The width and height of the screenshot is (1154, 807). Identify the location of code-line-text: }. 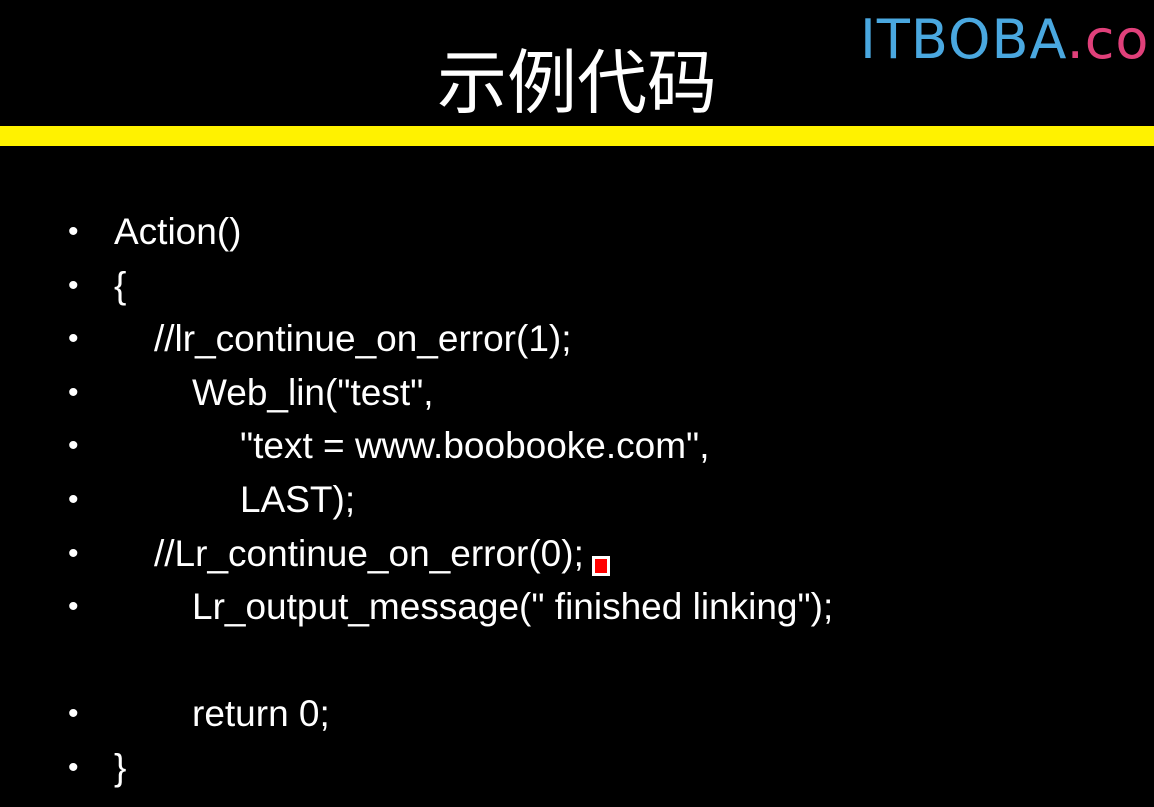
(120, 767).